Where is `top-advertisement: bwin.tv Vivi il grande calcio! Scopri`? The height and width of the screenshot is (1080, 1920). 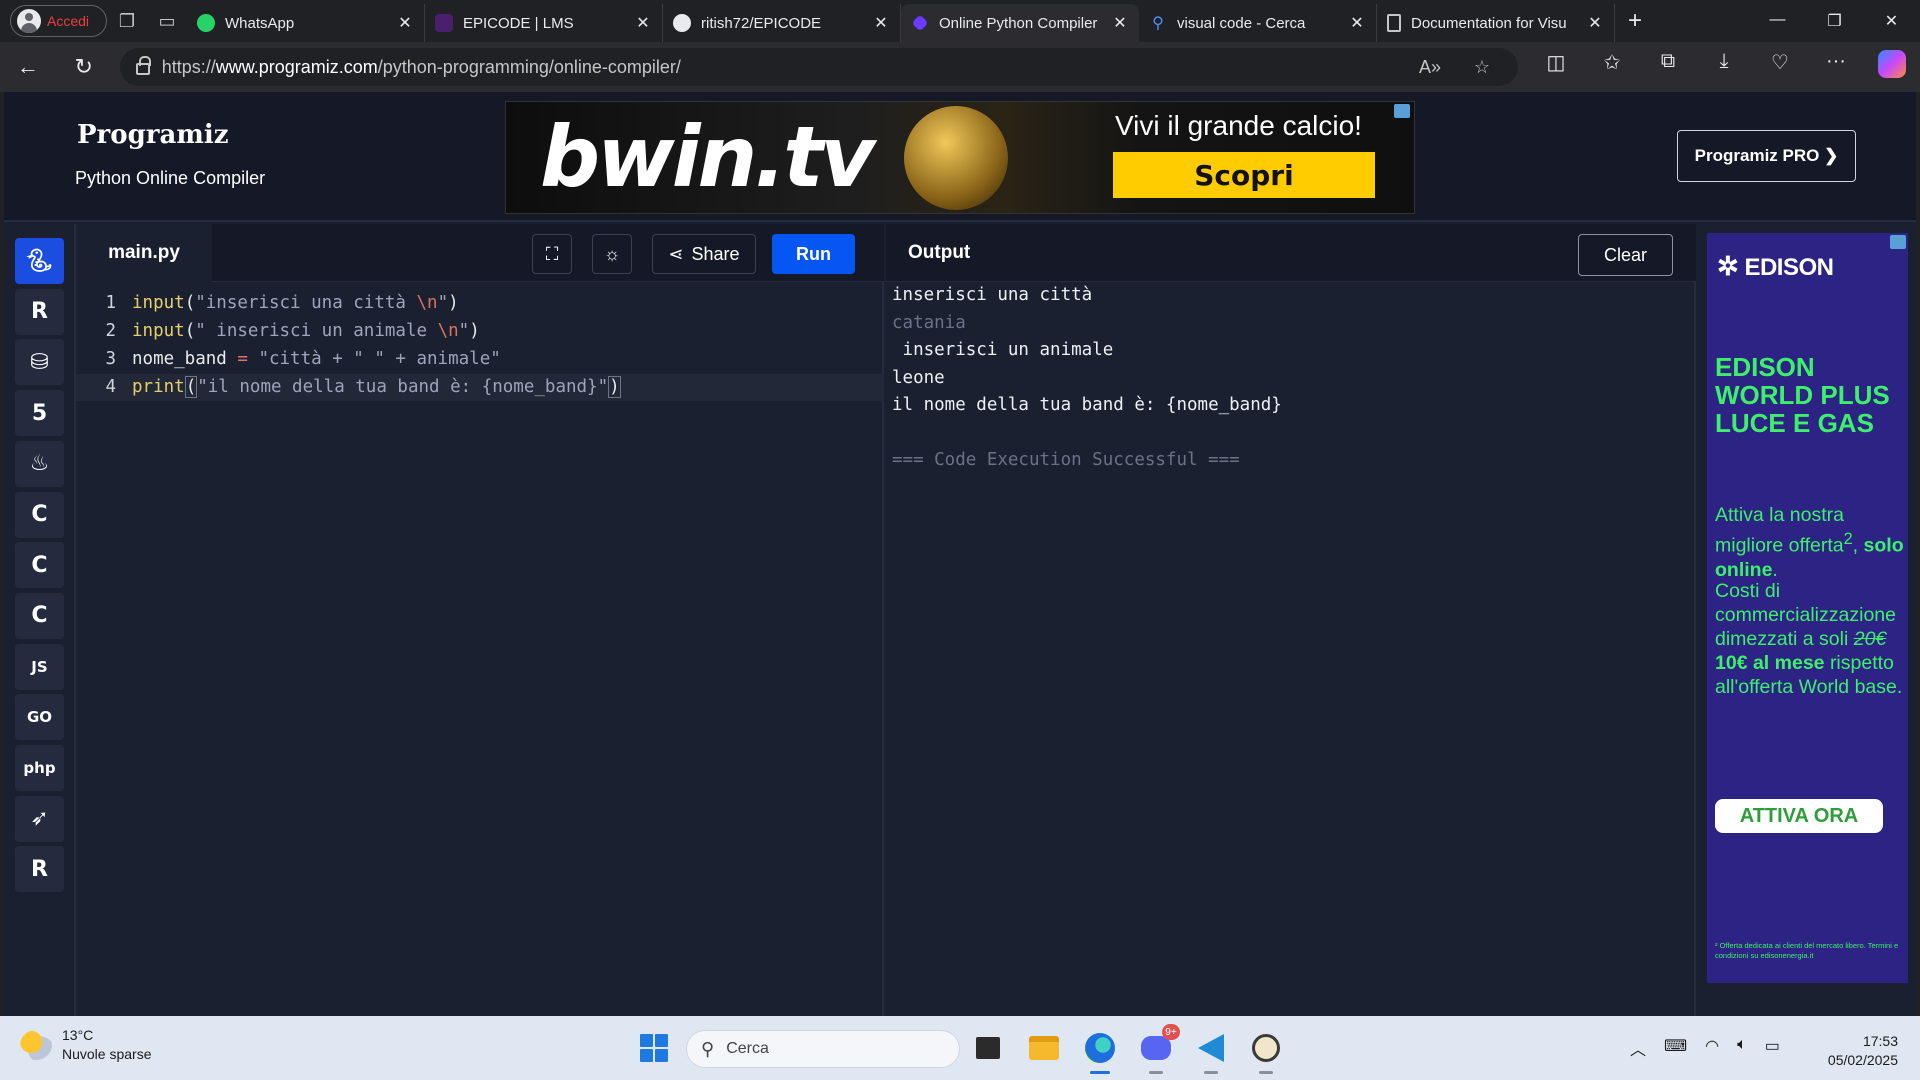 top-advertisement: bwin.tv Vivi il grande calcio! Scopri is located at coordinates (960, 157).